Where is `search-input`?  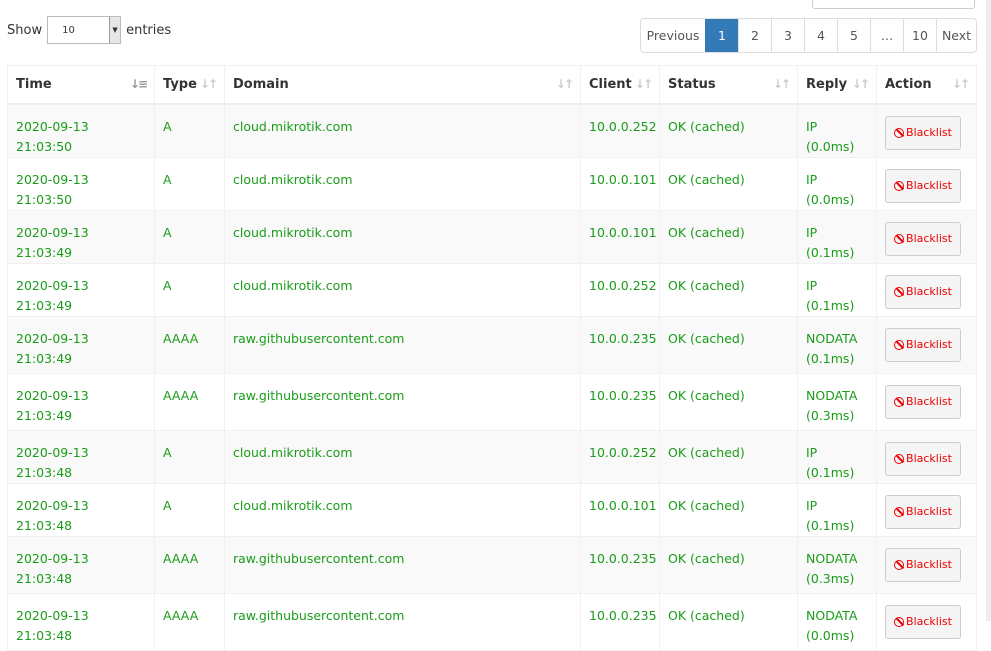 search-input is located at coordinates (893, 4).